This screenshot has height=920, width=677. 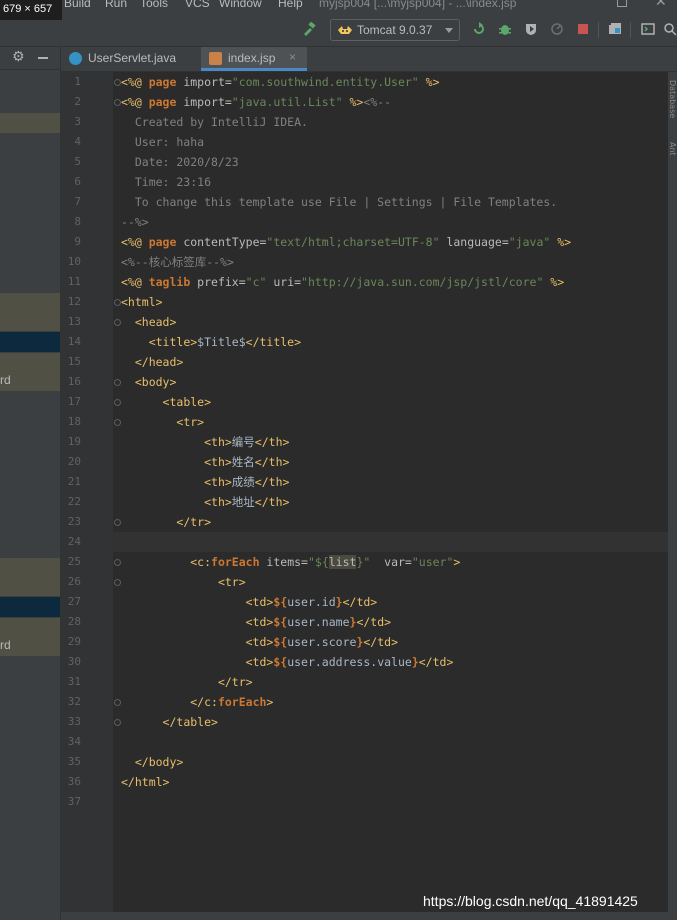 What do you see at coordinates (142, 302) in the screenshot?
I see `code-line: <html>` at bounding box center [142, 302].